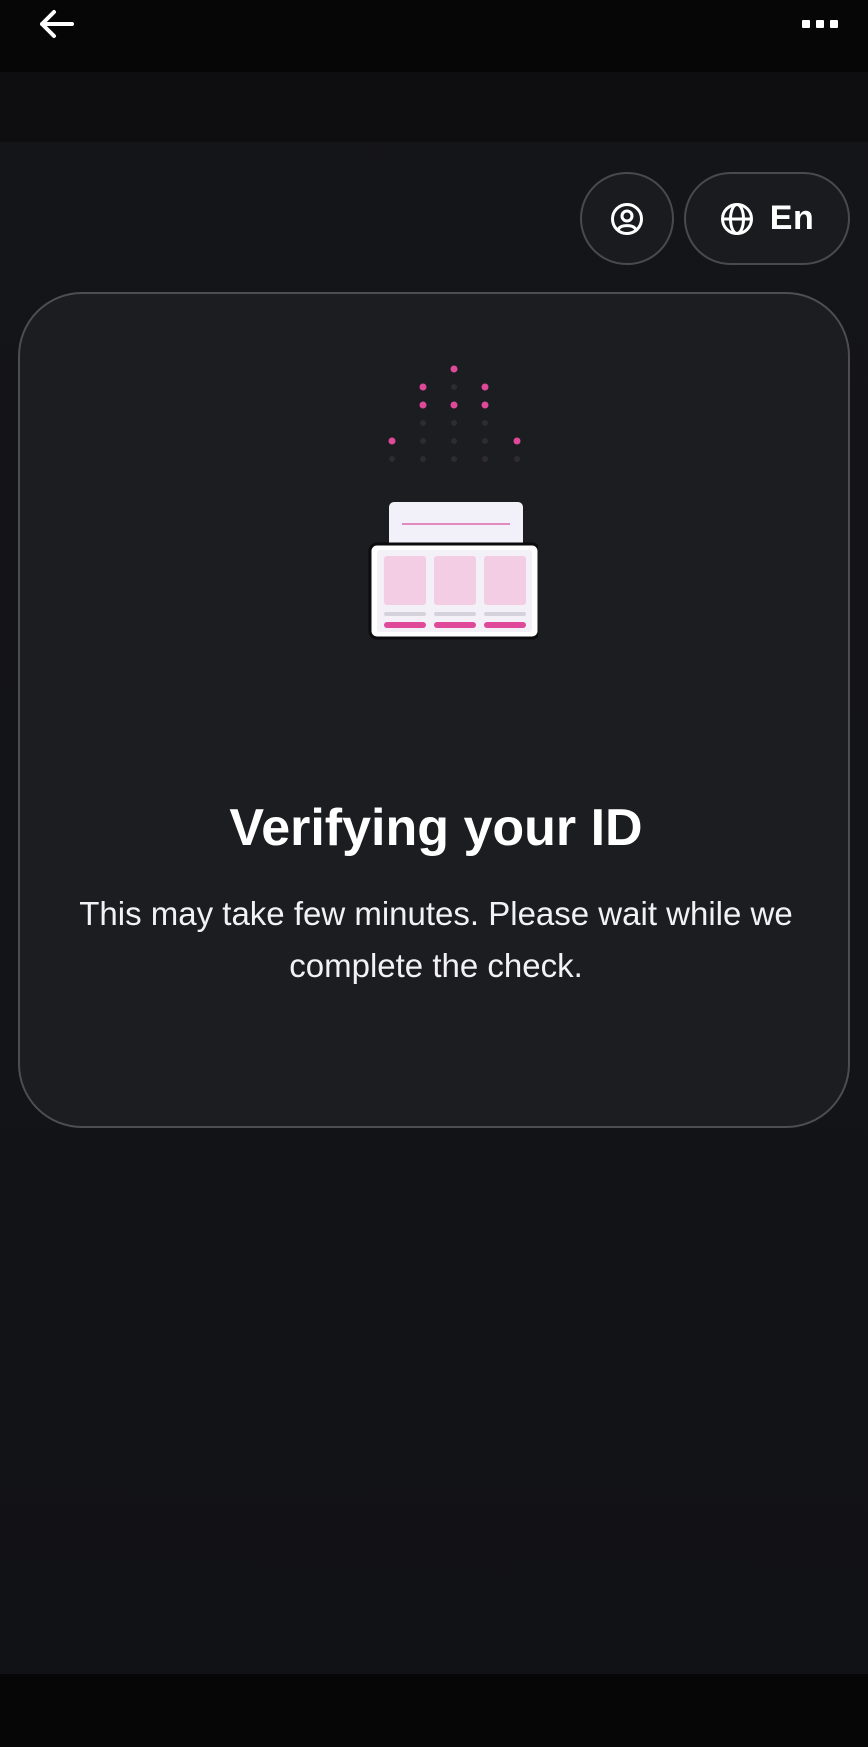 The height and width of the screenshot is (1747, 868). What do you see at coordinates (453, 502) in the screenshot?
I see `document-scan-illustration` at bounding box center [453, 502].